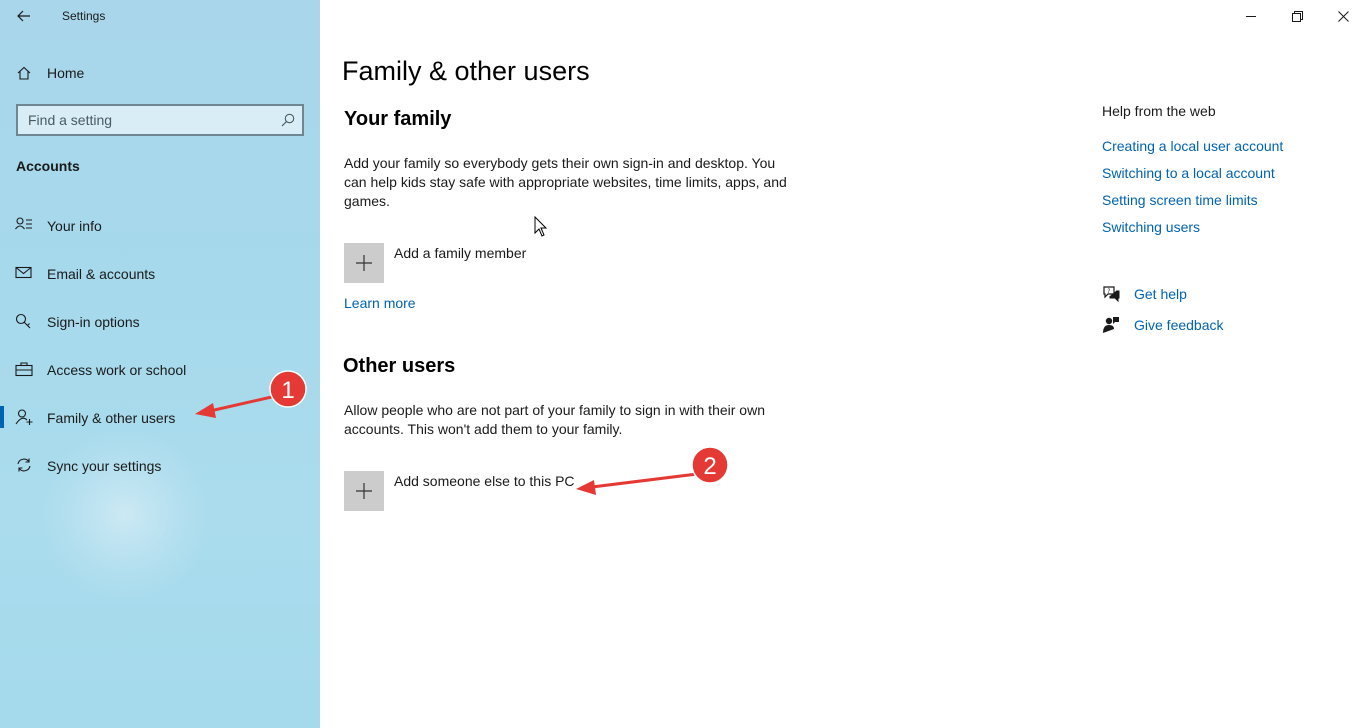 The image size is (1366, 728). I want to click on active-indicator, so click(2, 417).